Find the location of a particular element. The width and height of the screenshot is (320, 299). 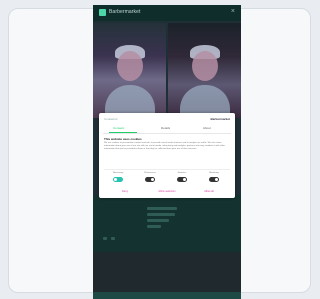

logo-icon is located at coordinates (102, 12).